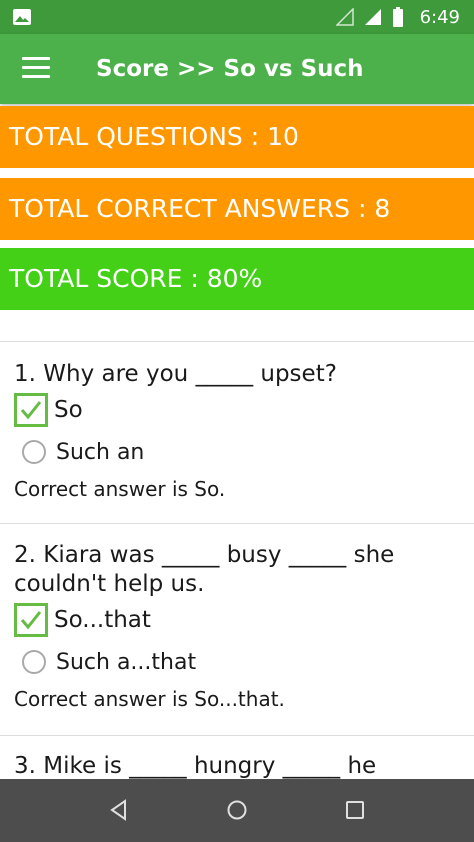 This screenshot has width=474, height=842. I want to click on clock: 6:49, so click(439, 17).